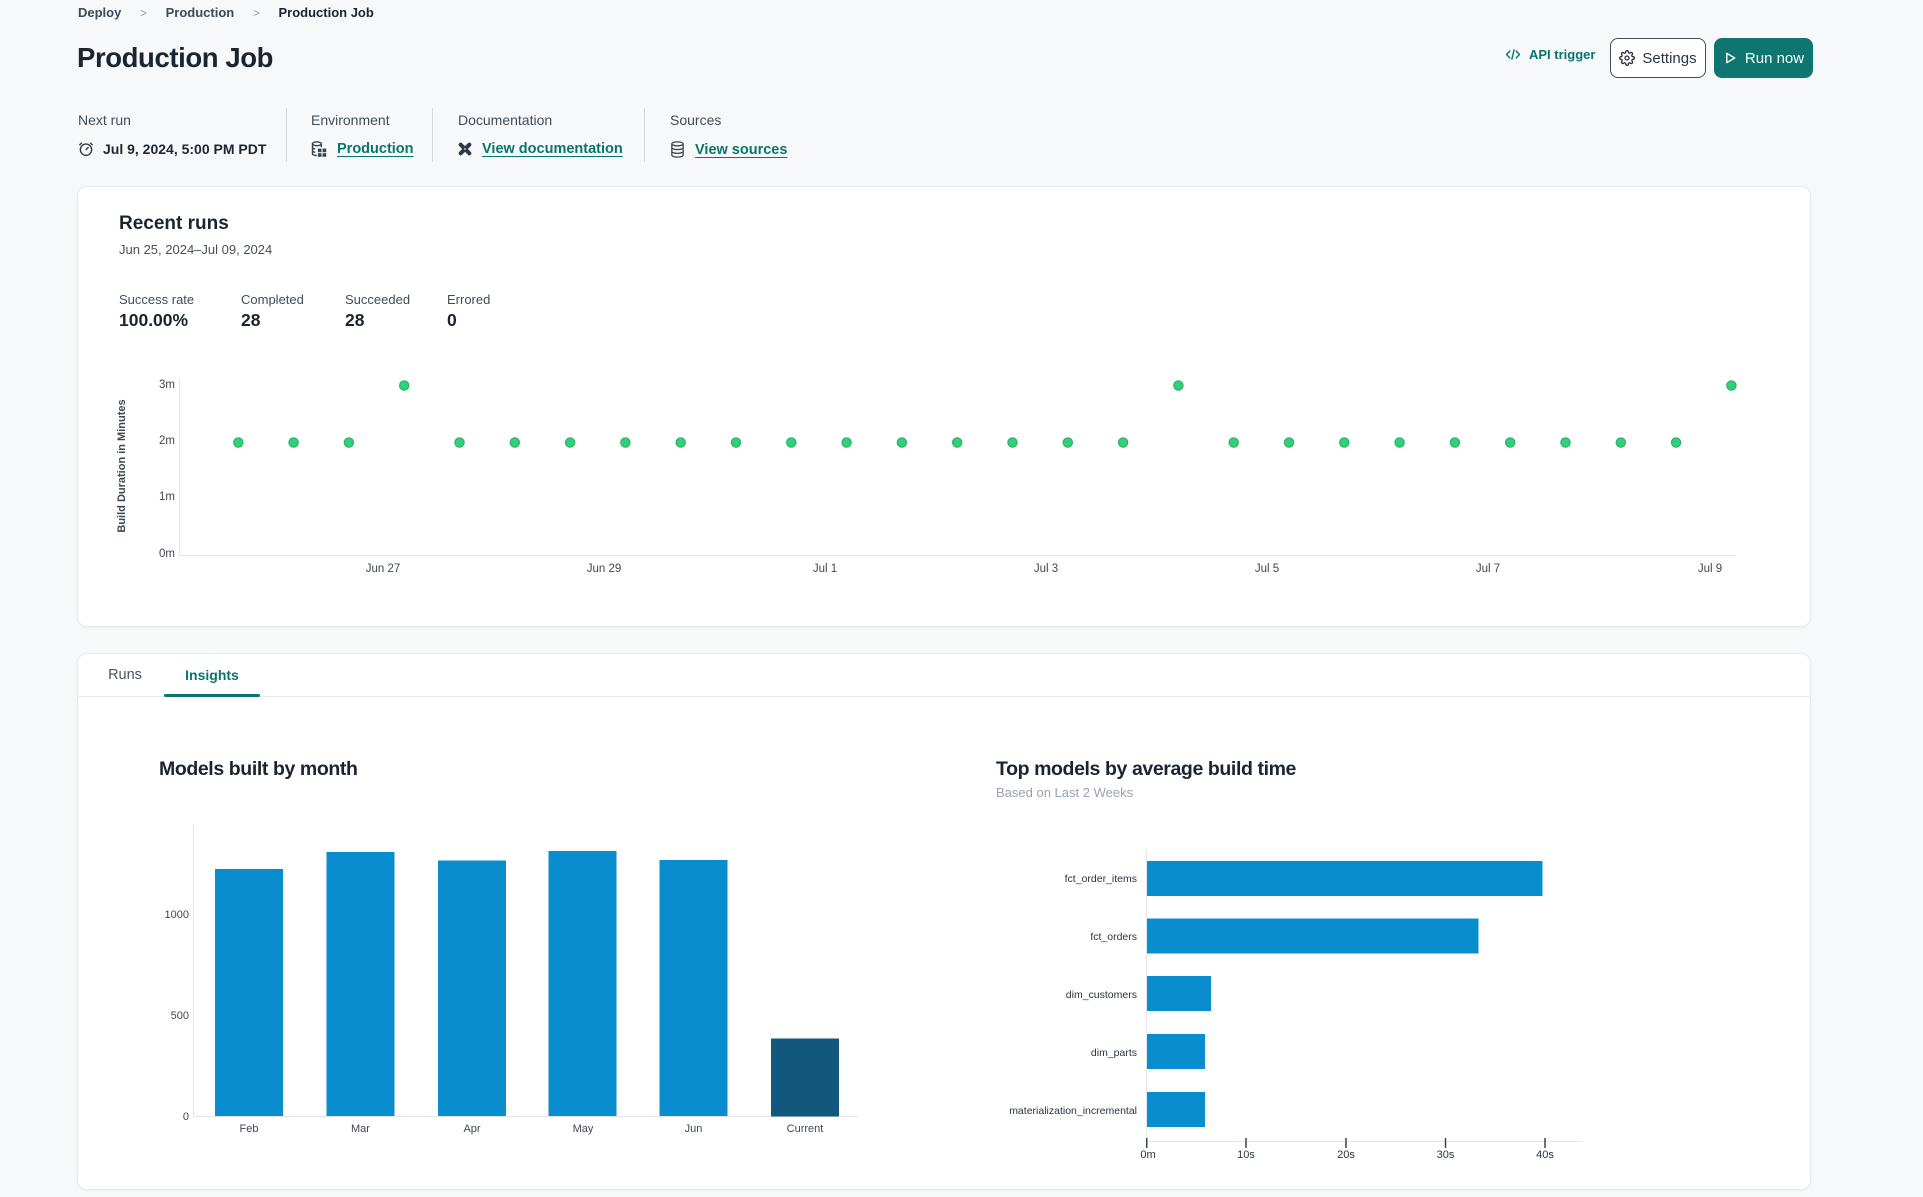 This screenshot has height=1197, width=1923. Describe the element at coordinates (825, 569) in the screenshot. I see `svg-text: Jul 1` at that location.